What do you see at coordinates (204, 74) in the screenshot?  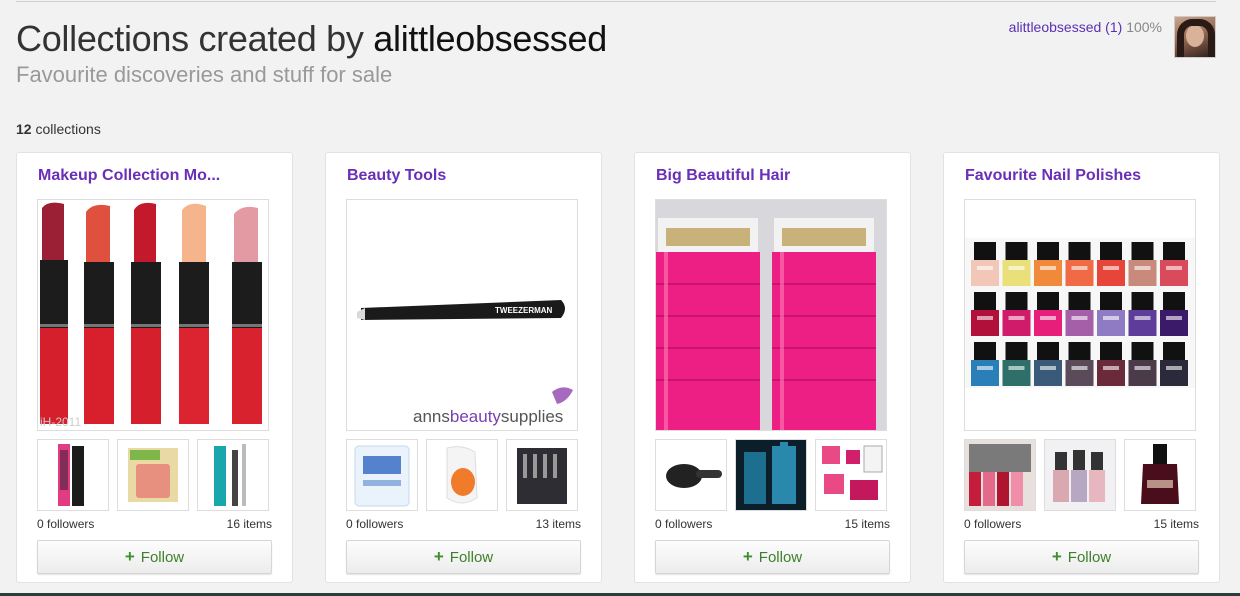 I see `page-subtitle: Favourite discoveries and stuff for sale` at bounding box center [204, 74].